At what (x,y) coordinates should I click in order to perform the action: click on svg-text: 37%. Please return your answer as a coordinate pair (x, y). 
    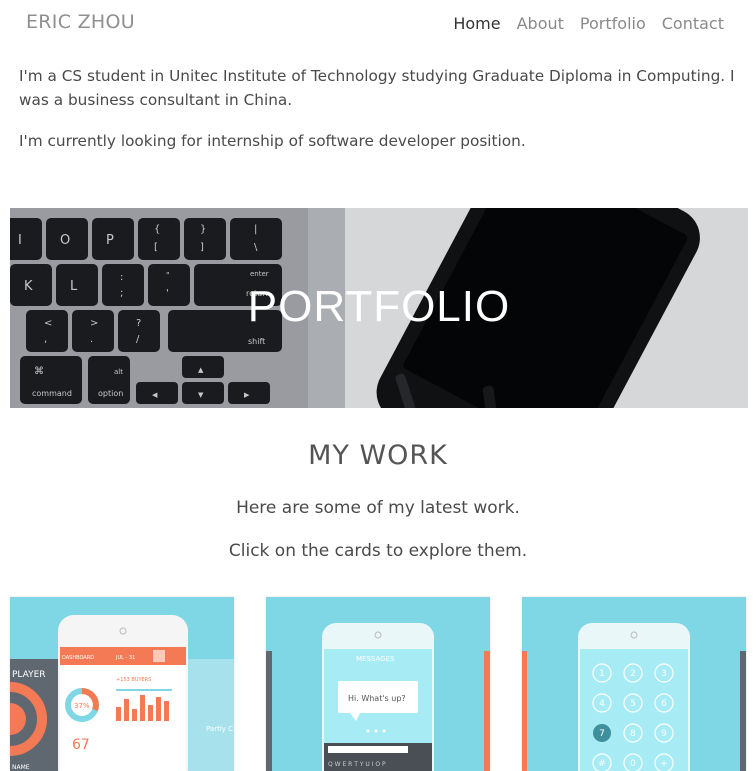
    Looking at the image, I should click on (82, 706).